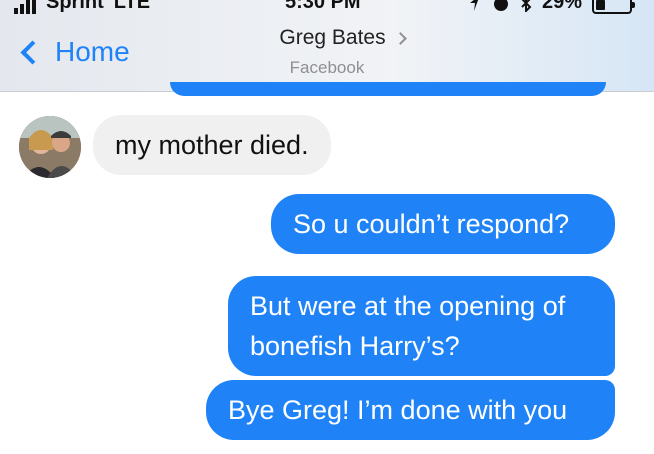  I want to click on battery-icon, so click(613, 7).